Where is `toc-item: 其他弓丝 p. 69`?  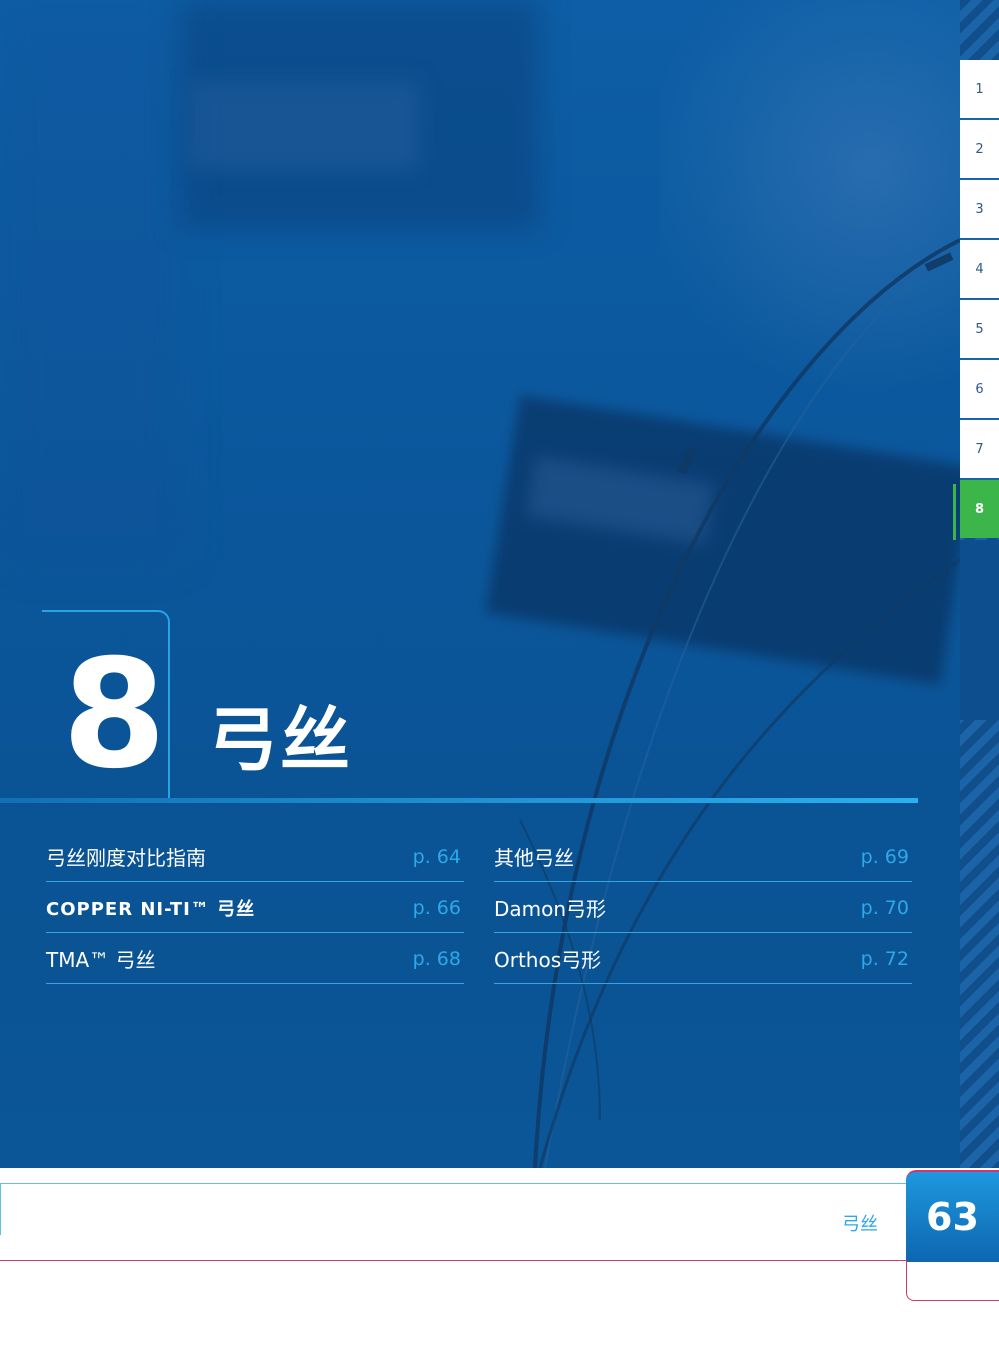 toc-item: 其他弓丝 p. 69 is located at coordinates (703, 857).